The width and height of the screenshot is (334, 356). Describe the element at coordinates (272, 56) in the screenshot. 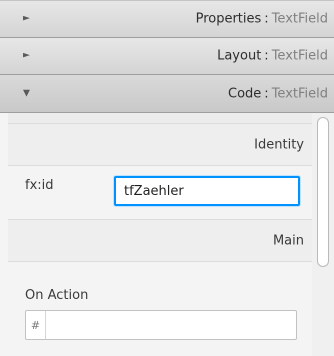

I see `section-title: Layout: TextField` at that location.